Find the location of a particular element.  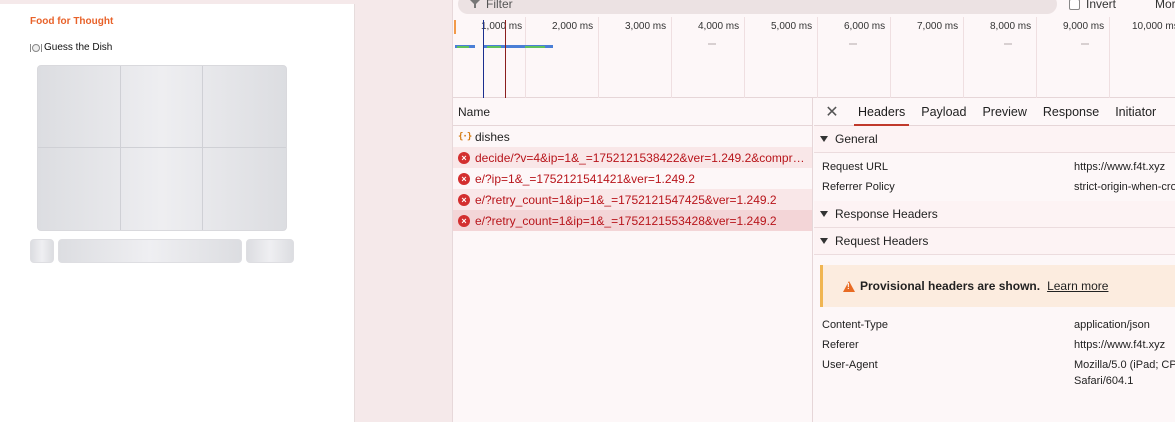

timeline-tick-label: 6,000 ms is located at coordinates (865, 26).